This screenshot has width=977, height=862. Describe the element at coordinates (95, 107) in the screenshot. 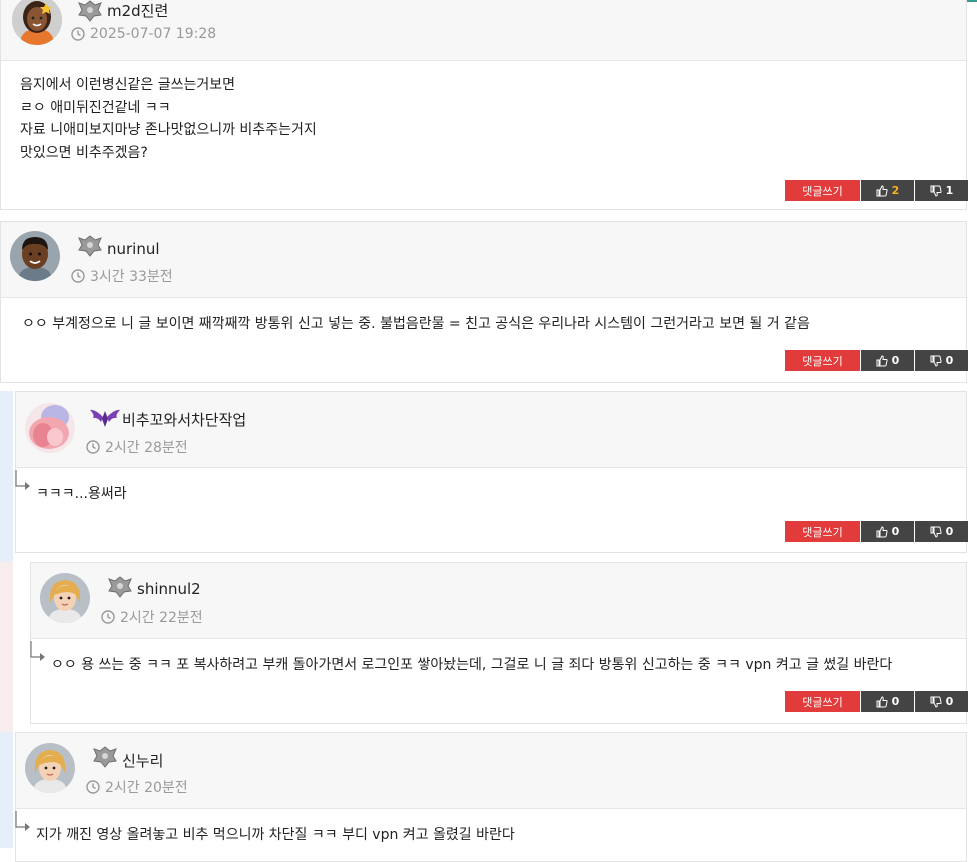

I see `comment-line: ㄹㅇ 애미뒤진건같네 ㅋㅋ` at that location.